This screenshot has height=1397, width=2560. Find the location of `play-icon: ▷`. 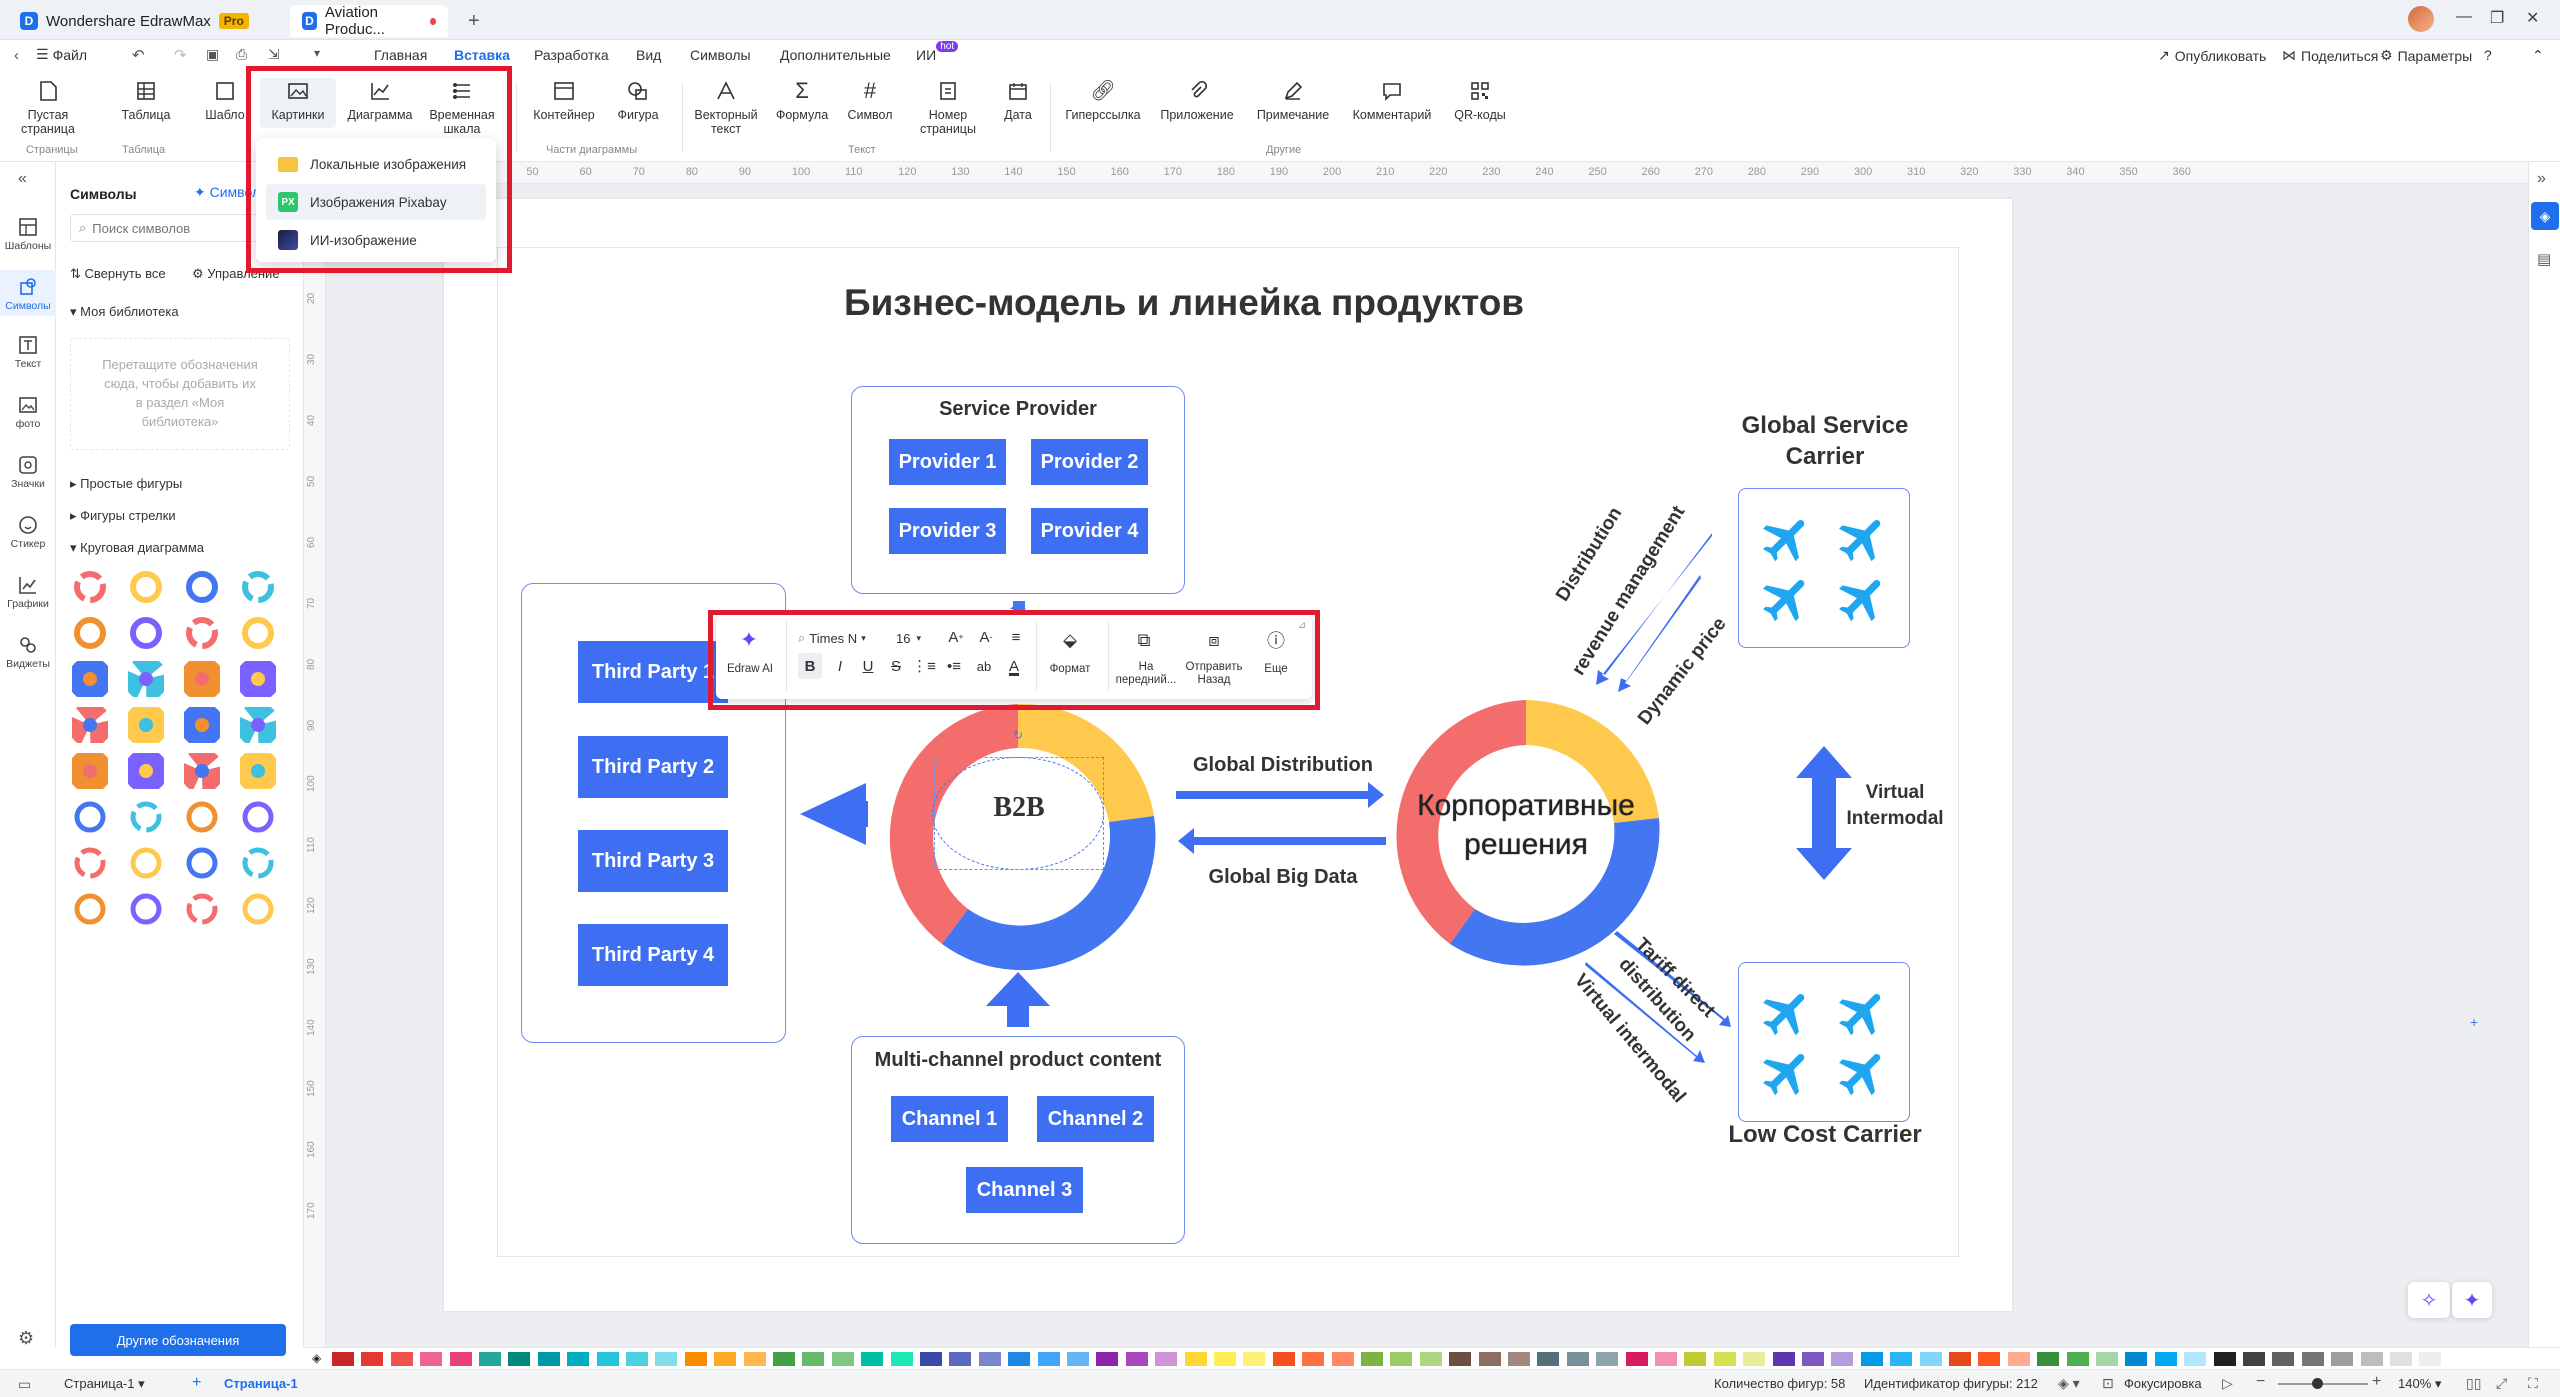

play-icon: ▷ is located at coordinates (2227, 1383).